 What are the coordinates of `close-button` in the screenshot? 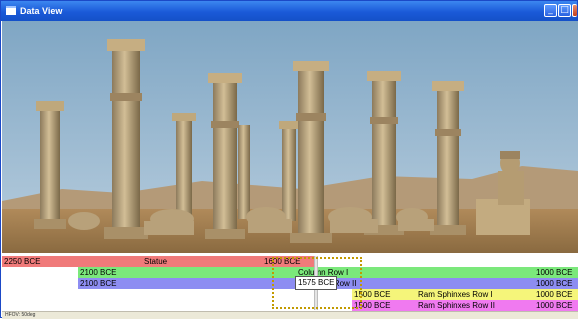 It's located at (574, 10).